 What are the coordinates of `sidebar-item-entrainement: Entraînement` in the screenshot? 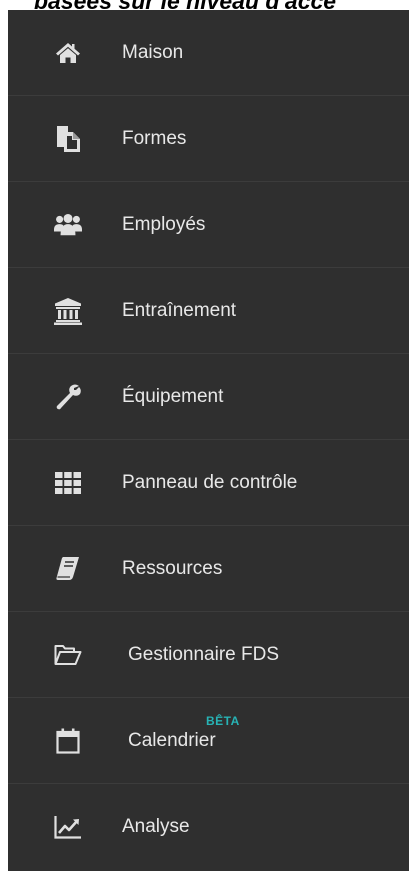 It's located at (208, 311).